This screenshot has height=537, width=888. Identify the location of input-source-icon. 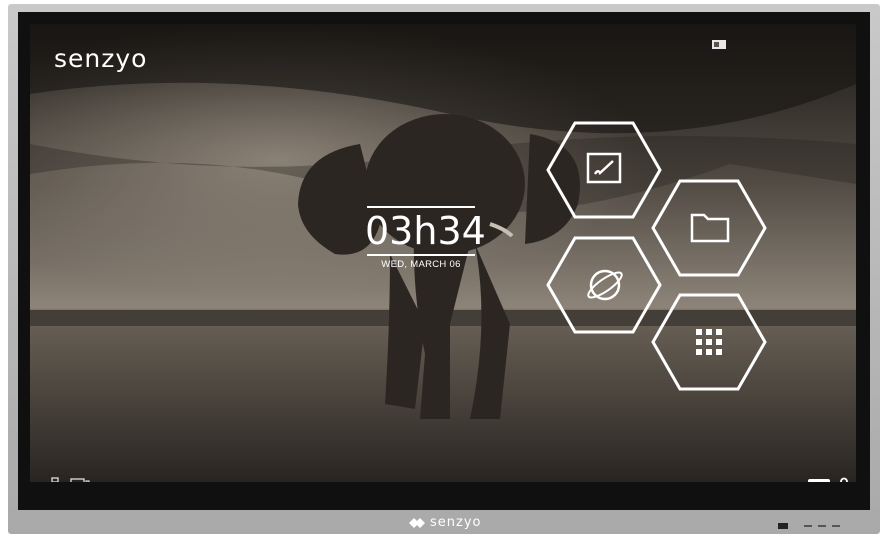
(80, 480).